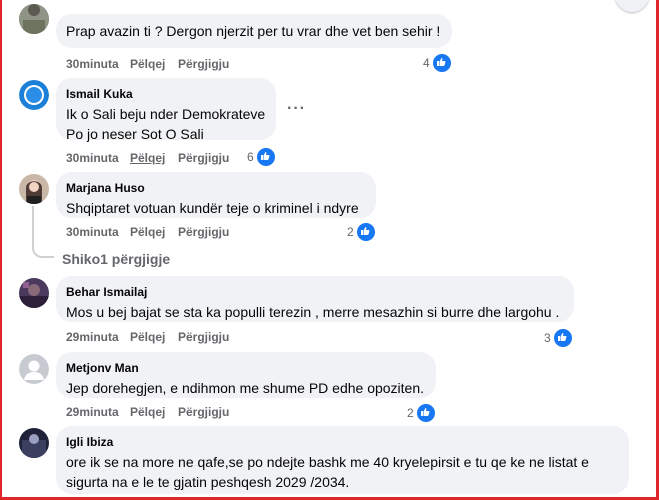  I want to click on comment-author: Igli Ibiza, so click(342, 442).